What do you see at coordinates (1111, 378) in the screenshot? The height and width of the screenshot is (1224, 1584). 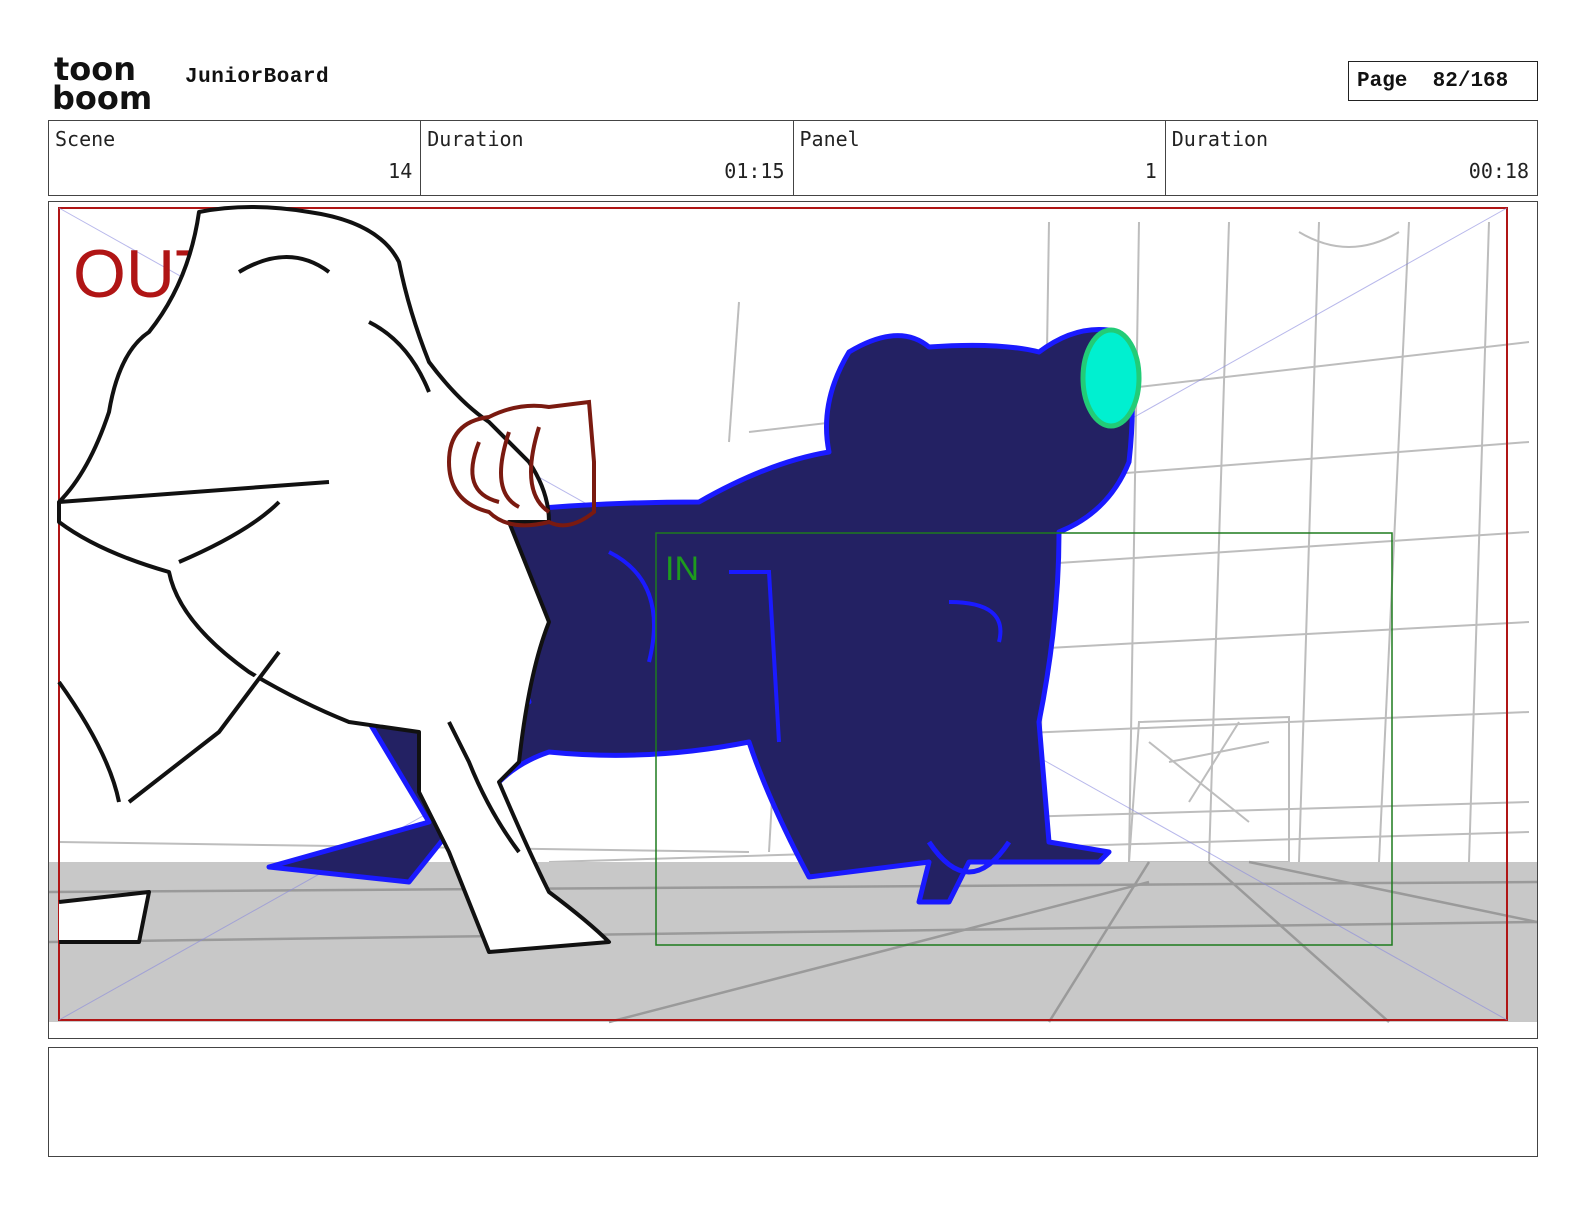 I see `creature-eye` at bounding box center [1111, 378].